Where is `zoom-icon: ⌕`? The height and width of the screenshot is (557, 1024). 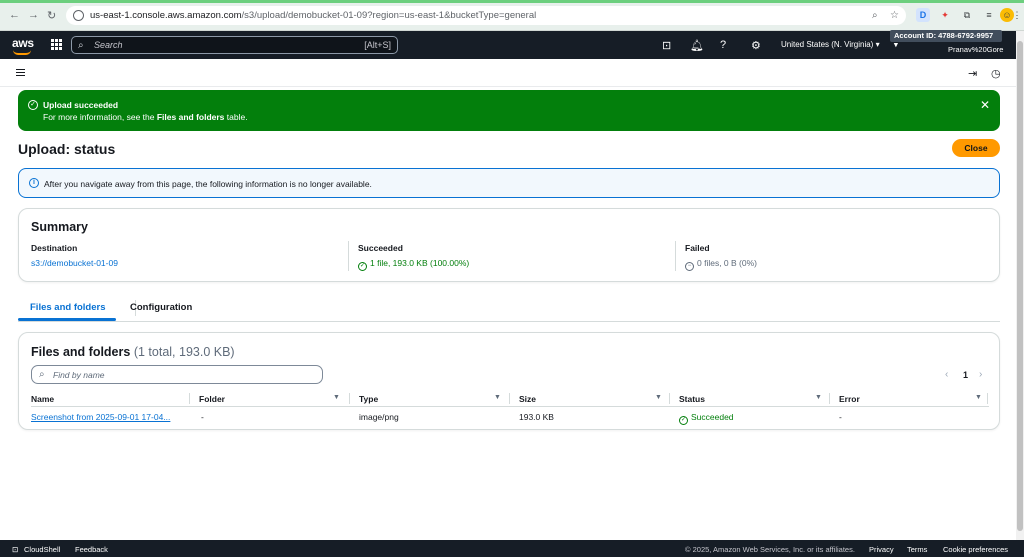 zoom-icon: ⌕ is located at coordinates (875, 15).